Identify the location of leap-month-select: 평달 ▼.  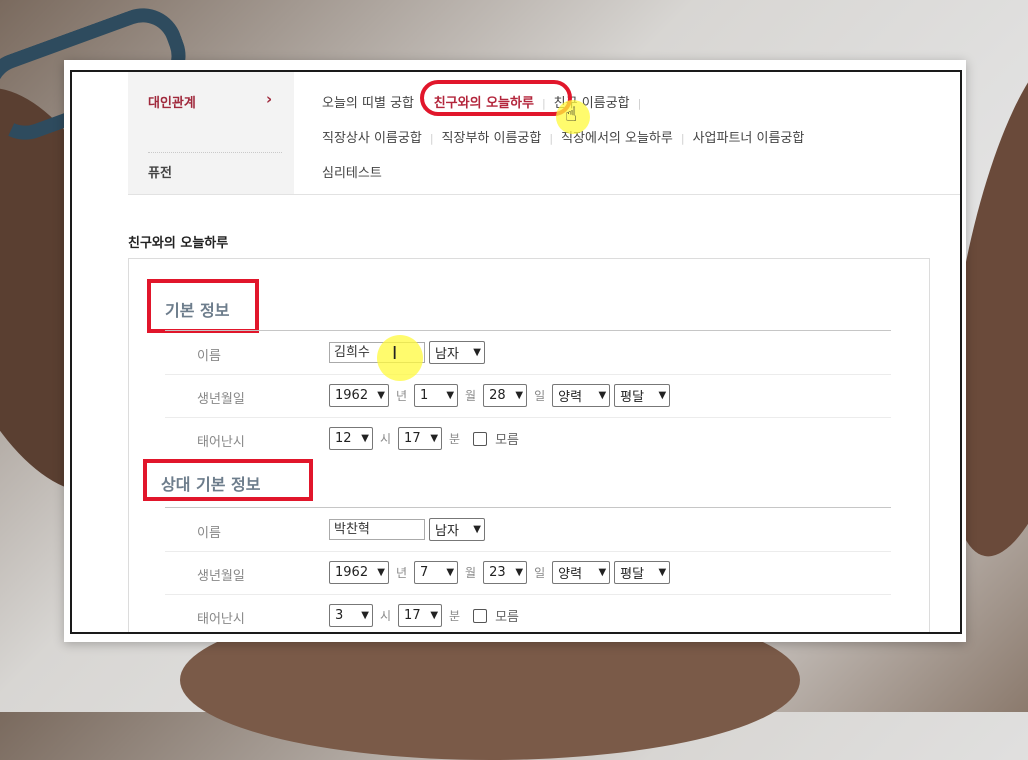
(642, 395).